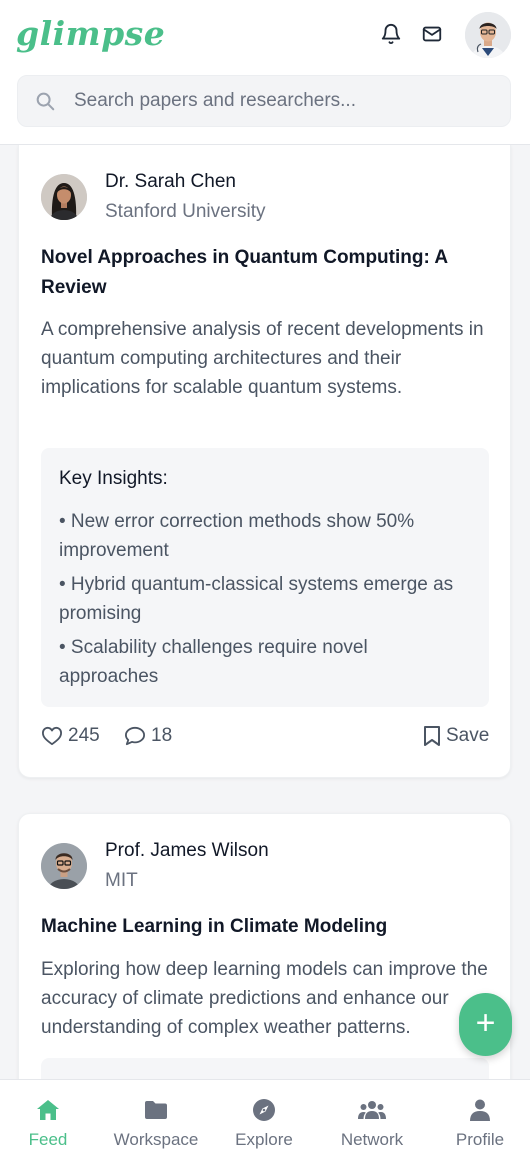  What do you see at coordinates (48, 1110) in the screenshot?
I see `home-icon` at bounding box center [48, 1110].